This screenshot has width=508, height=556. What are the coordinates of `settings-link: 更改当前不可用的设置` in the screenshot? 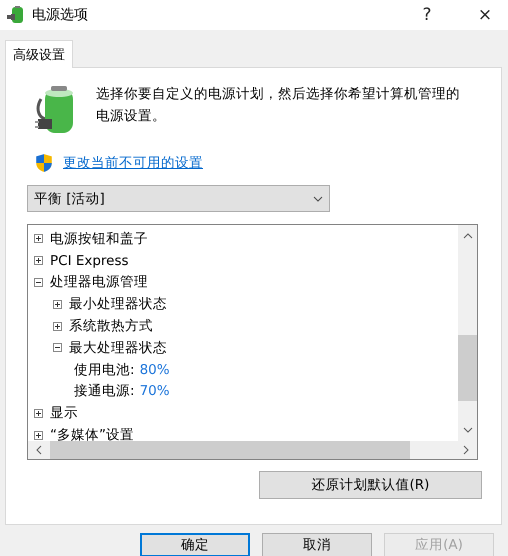 It's located at (133, 163).